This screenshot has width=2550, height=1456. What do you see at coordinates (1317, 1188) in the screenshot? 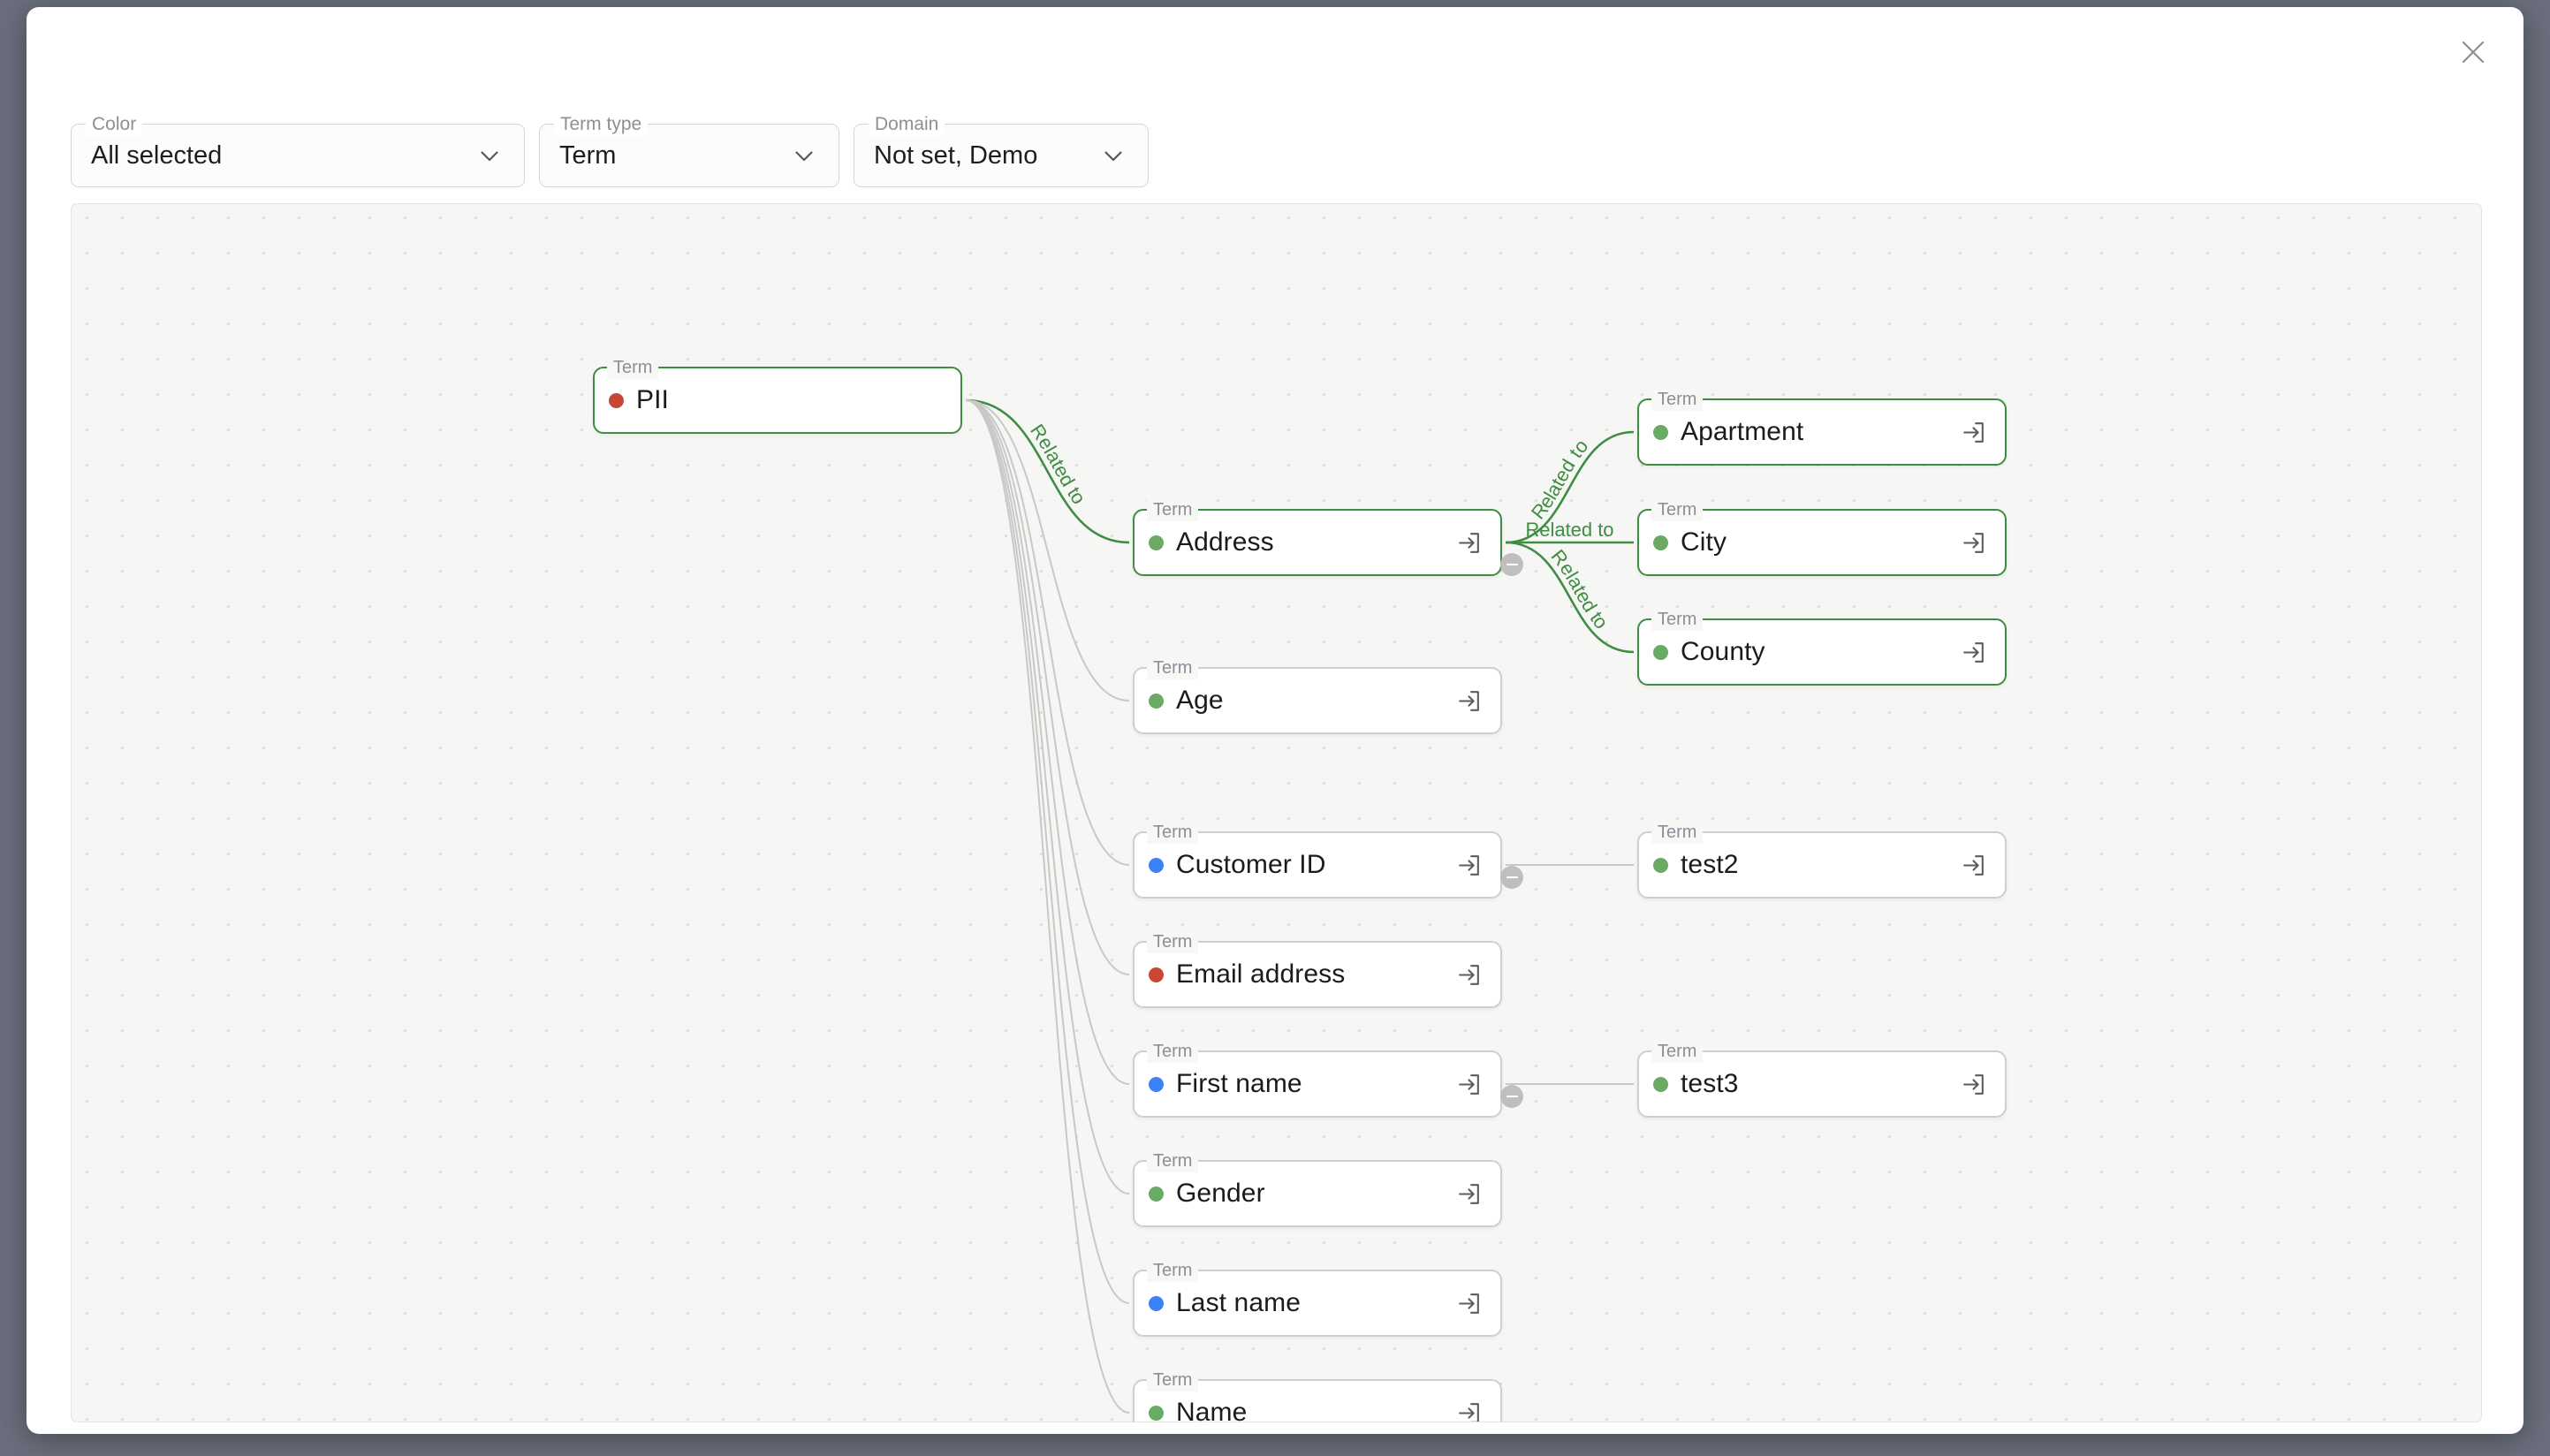
I see `graph-node-gender: Term Gender` at bounding box center [1317, 1188].